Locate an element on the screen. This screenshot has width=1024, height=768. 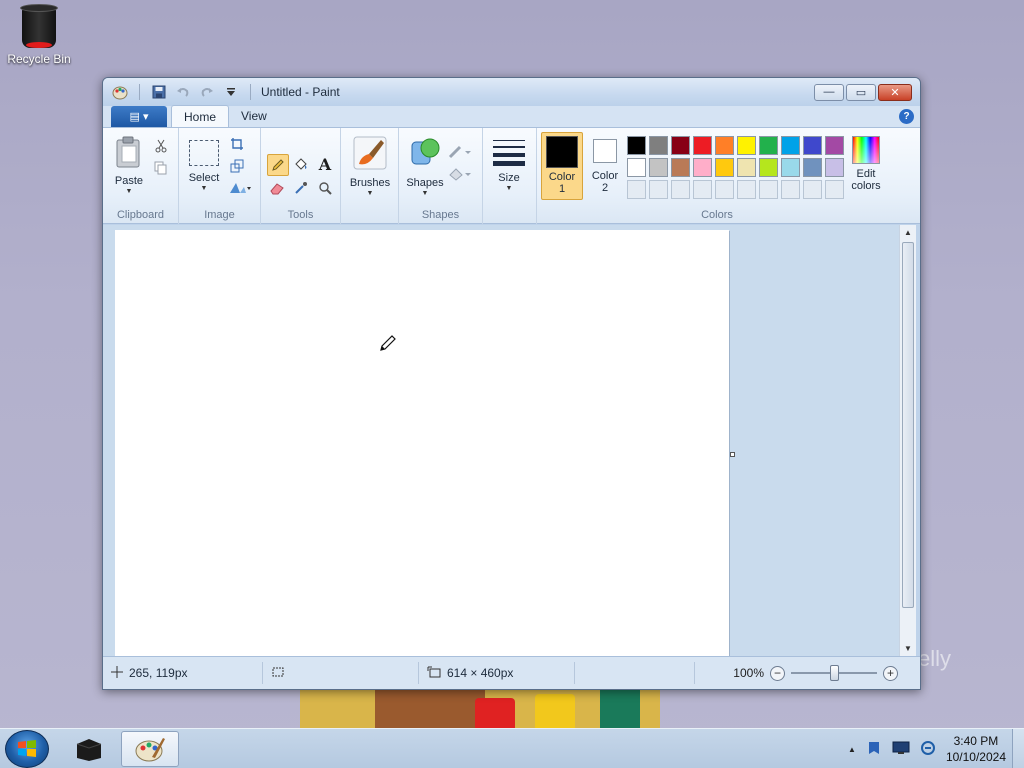
paint-app-icon is located at coordinates (120, 92).